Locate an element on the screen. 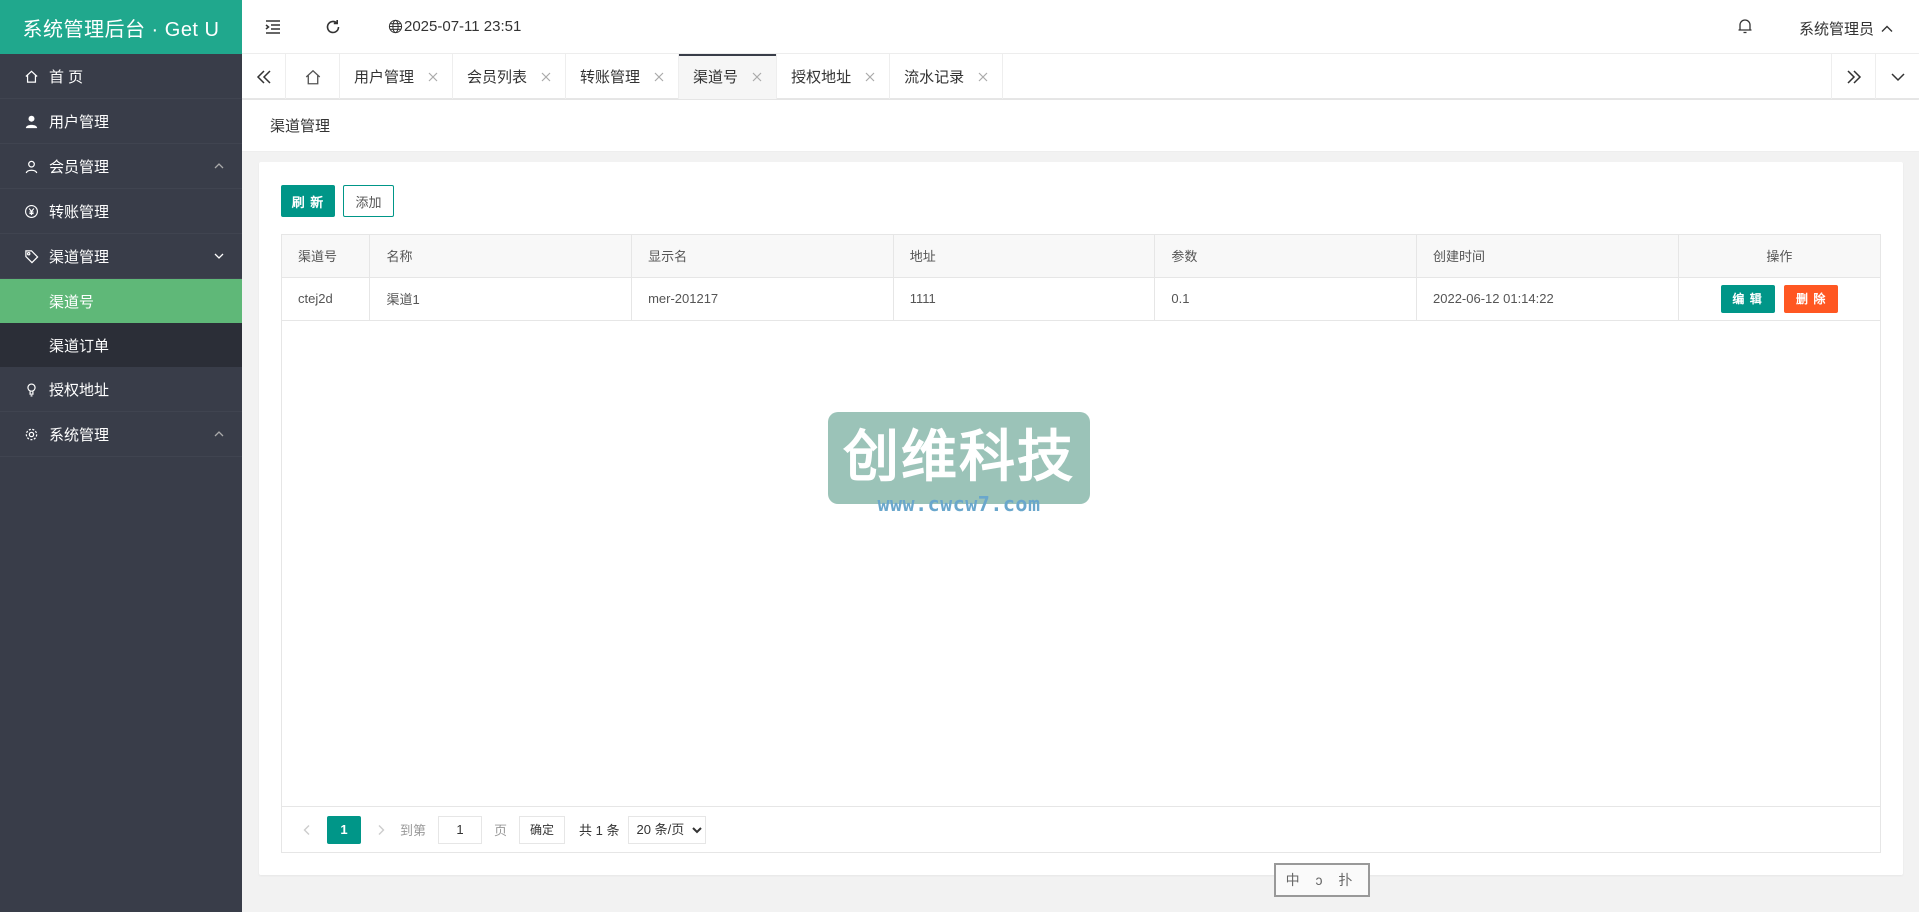 This screenshot has height=912, width=1919. sidebar-subitem-channel-orders: 渠道订单 is located at coordinates (121, 345).